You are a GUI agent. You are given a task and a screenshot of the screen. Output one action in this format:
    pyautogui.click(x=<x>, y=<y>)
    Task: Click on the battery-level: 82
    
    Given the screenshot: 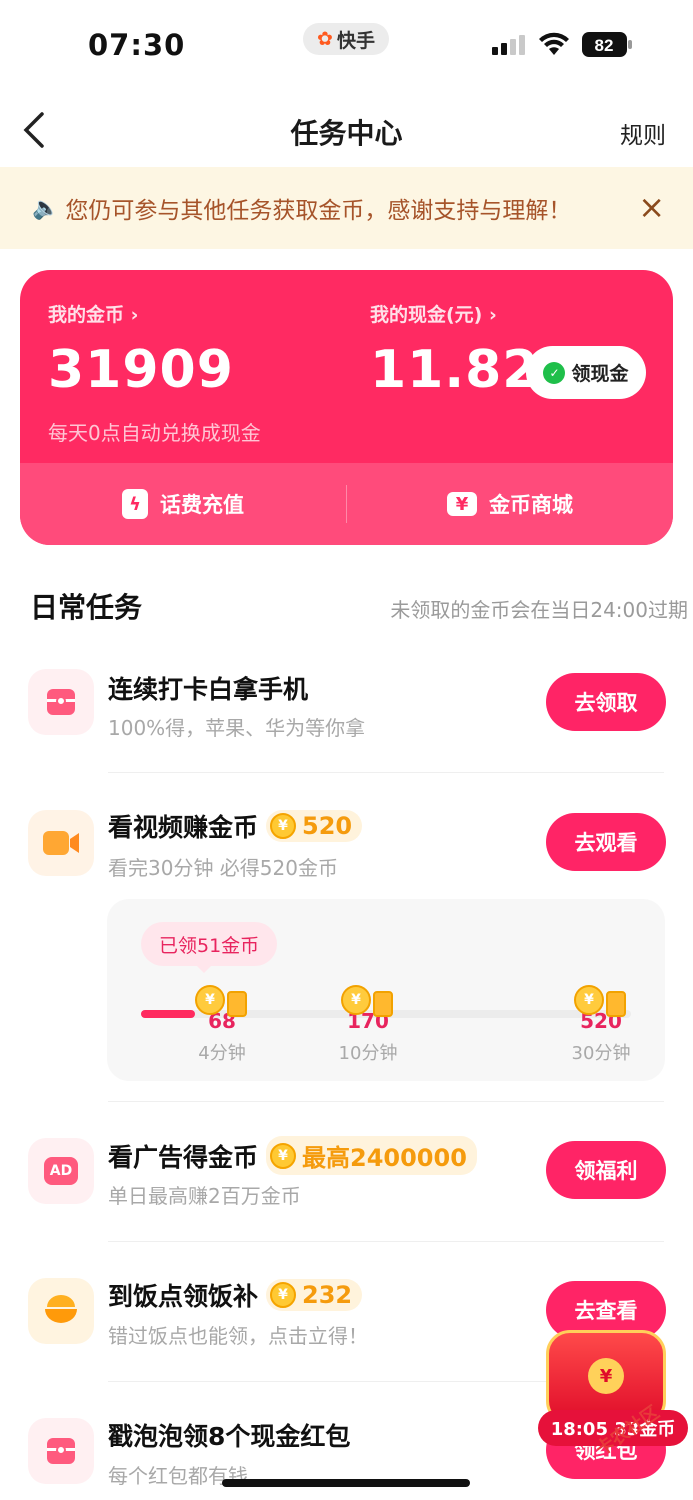 What is the action you would take?
    pyautogui.click(x=604, y=45)
    